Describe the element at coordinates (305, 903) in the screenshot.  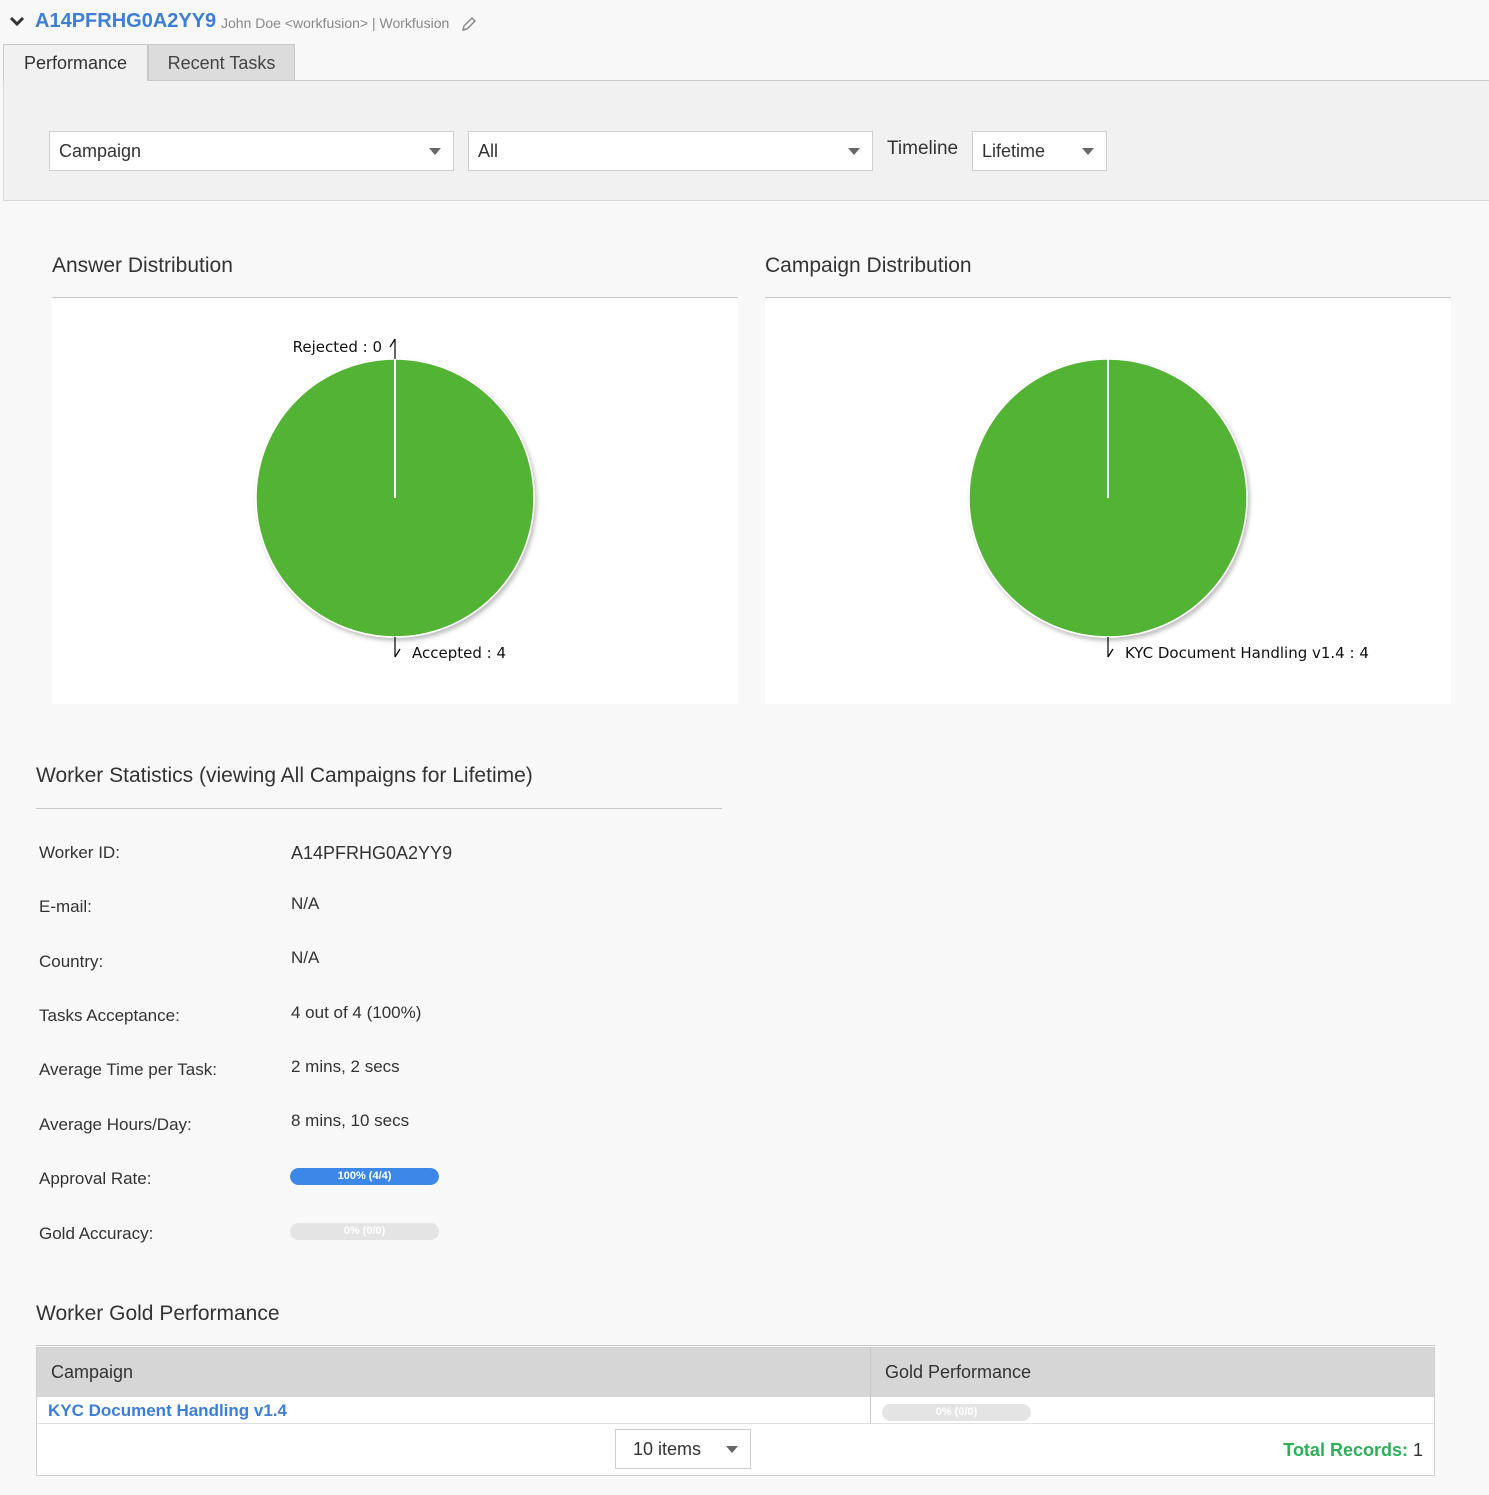
I see `email-value: N/A` at that location.